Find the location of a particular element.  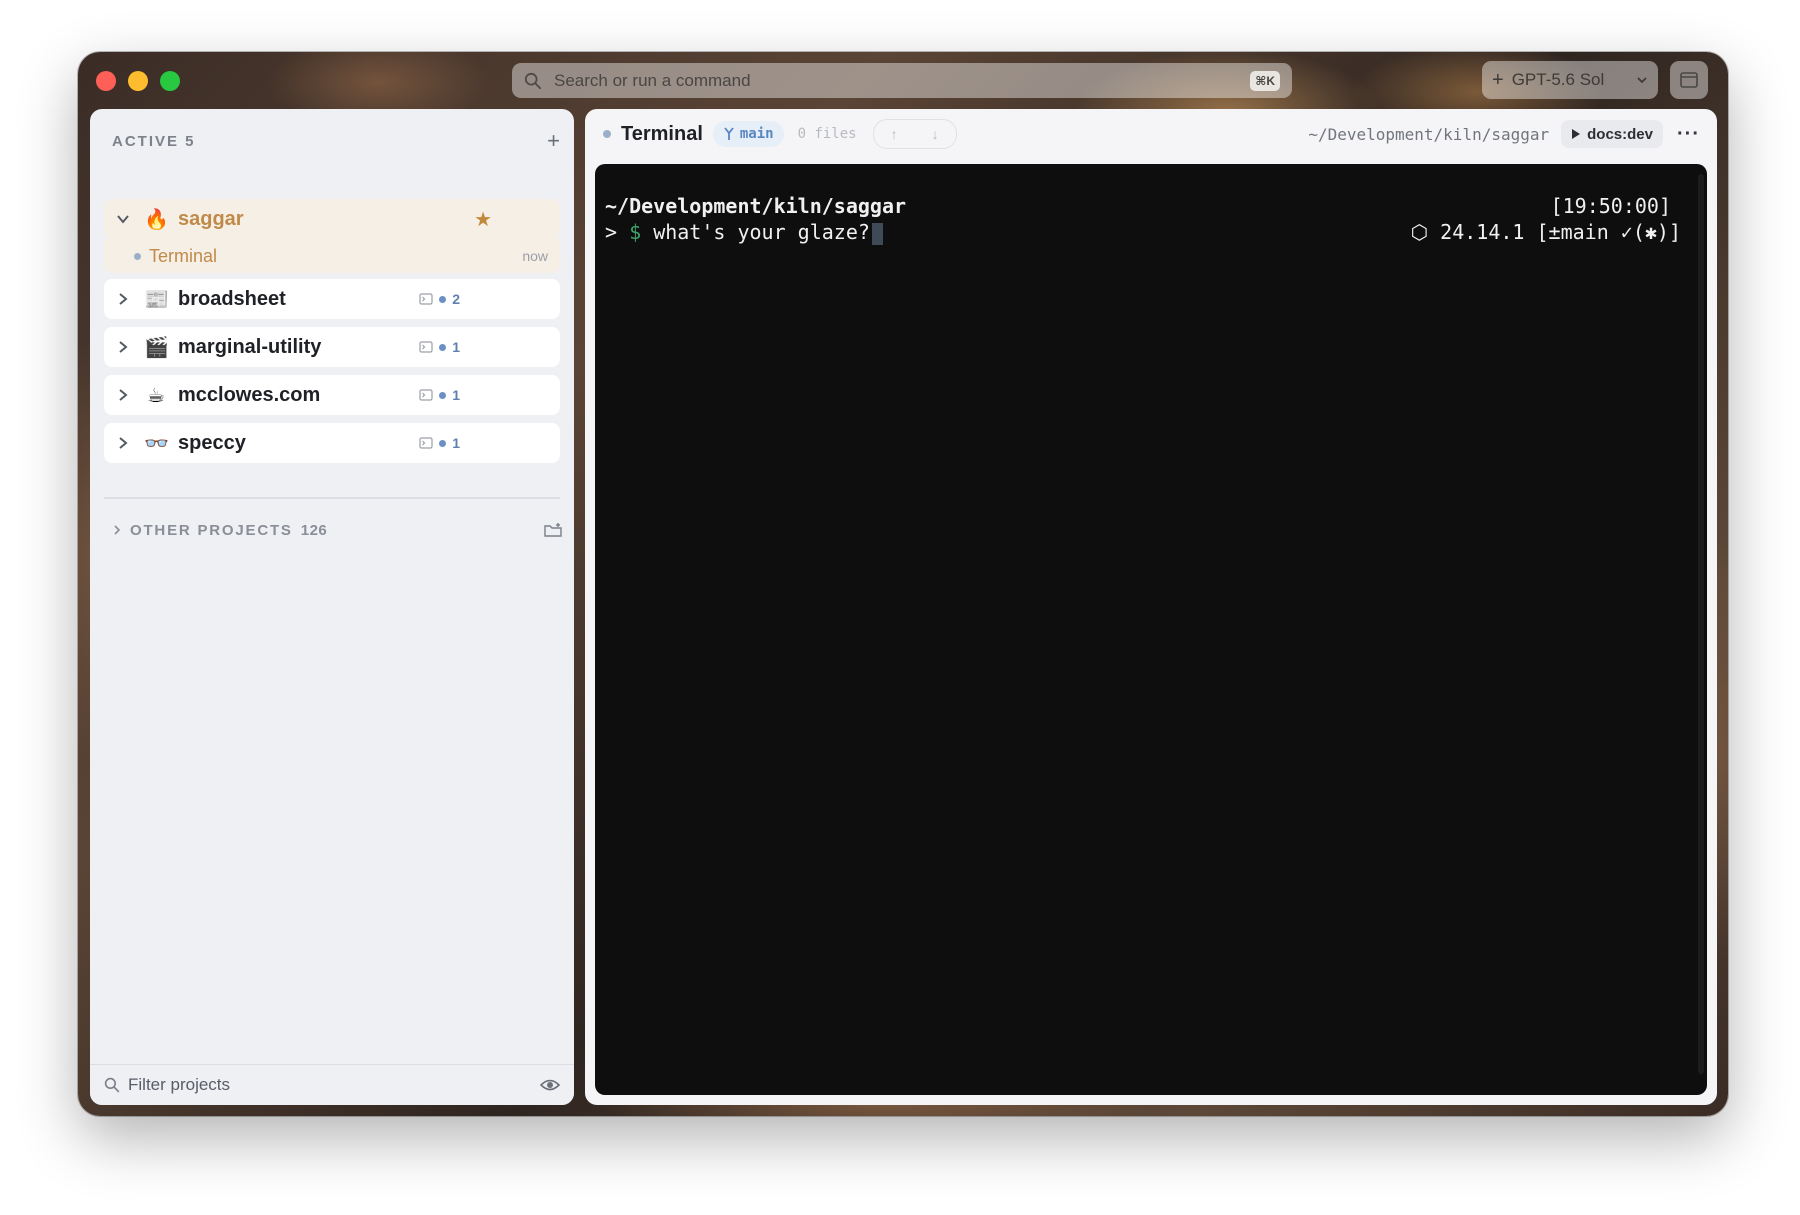

more-options-icon: ··· is located at coordinates (1688, 134).